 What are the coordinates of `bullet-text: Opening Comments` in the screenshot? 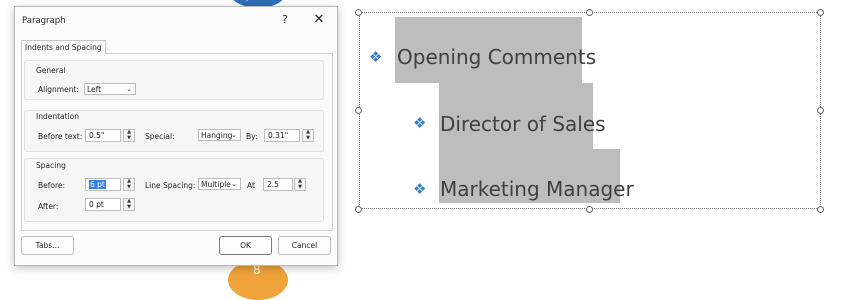 It's located at (496, 57).